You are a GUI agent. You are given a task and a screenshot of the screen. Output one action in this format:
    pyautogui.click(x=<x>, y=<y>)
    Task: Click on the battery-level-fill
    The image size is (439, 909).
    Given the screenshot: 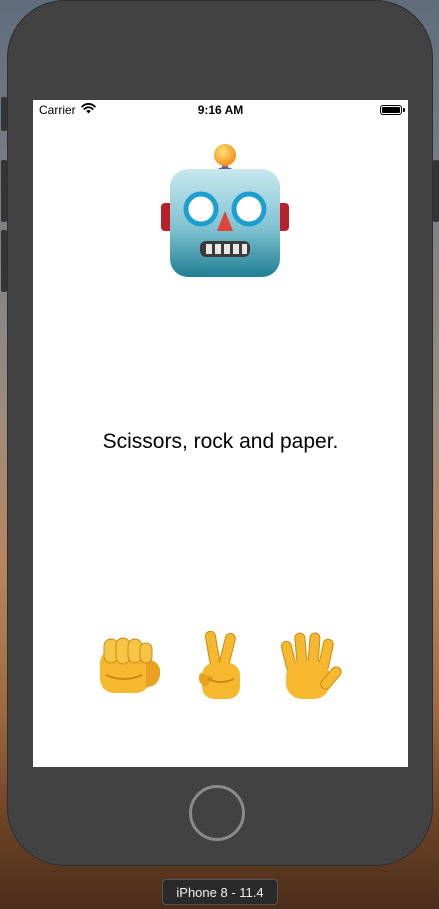 What is the action you would take?
    pyautogui.click(x=391, y=110)
    